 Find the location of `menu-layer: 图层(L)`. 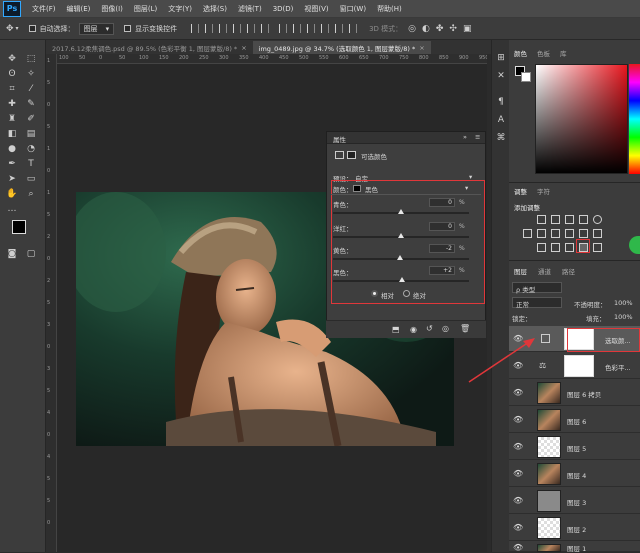

menu-layer: 图层(L) is located at coordinates (145, 9).